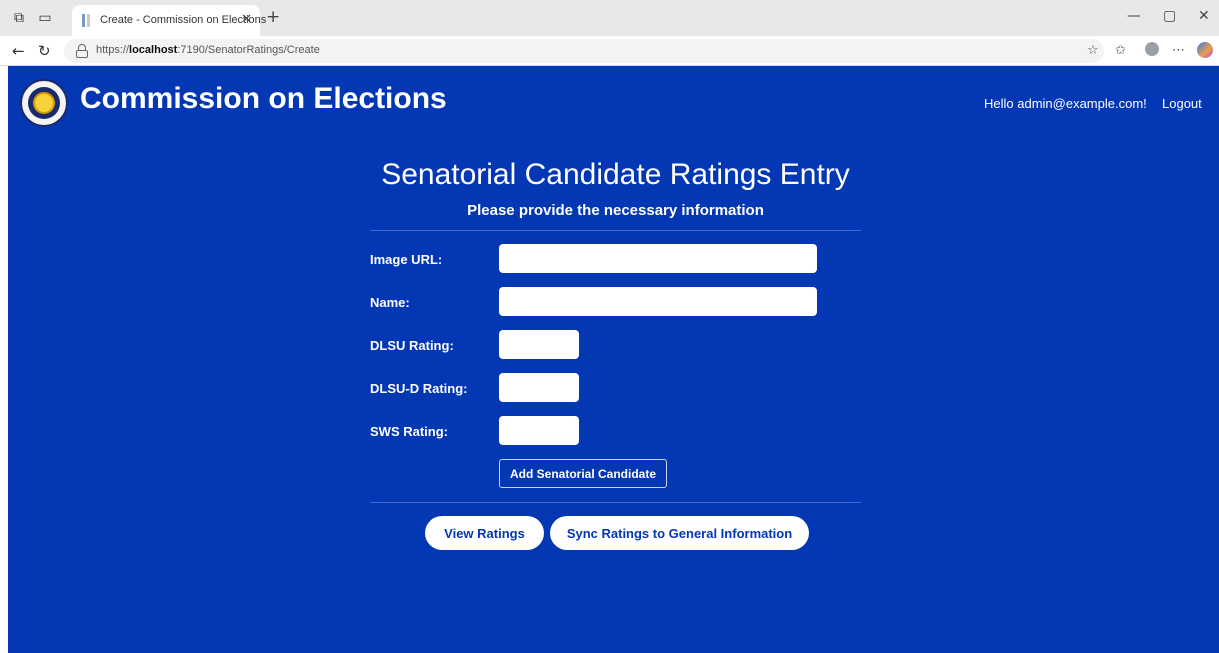 The width and height of the screenshot is (1219, 653). Describe the element at coordinates (1178, 50) in the screenshot. I see `more-options-icon: ⋯` at that location.